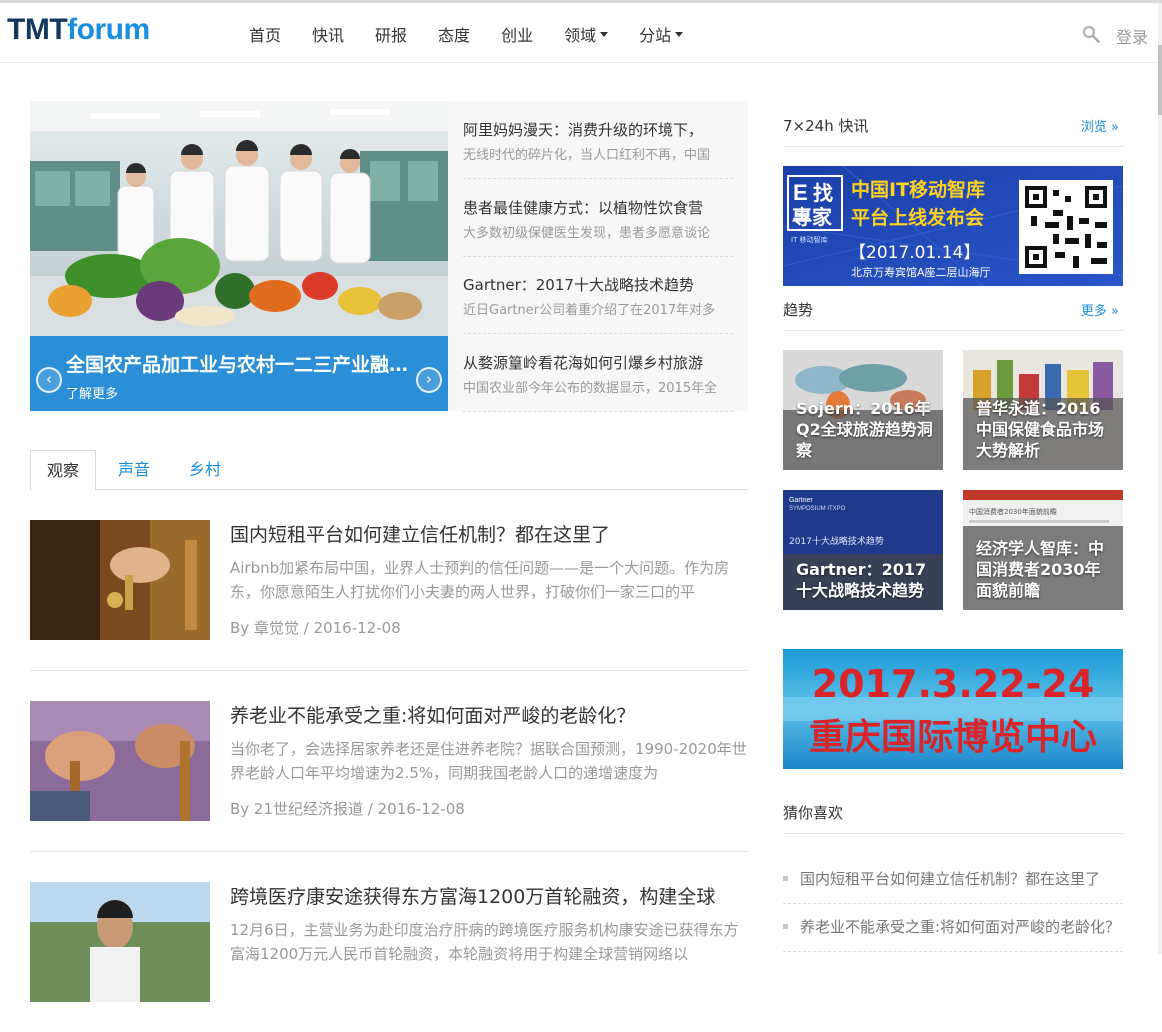  I want to click on guess-header: 猜你喜欢, so click(953, 815).